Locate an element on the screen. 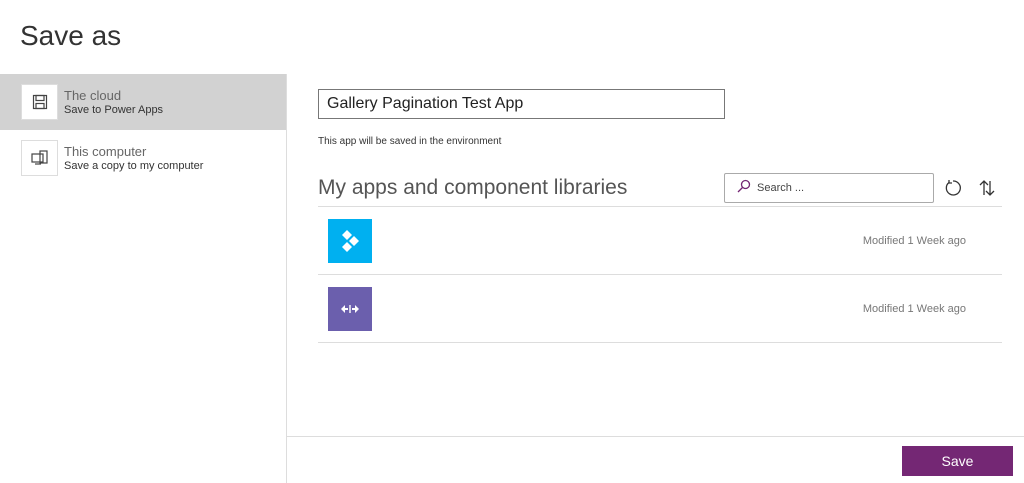  option-cloud: The cloud Save to Power Apps is located at coordinates (143, 102).